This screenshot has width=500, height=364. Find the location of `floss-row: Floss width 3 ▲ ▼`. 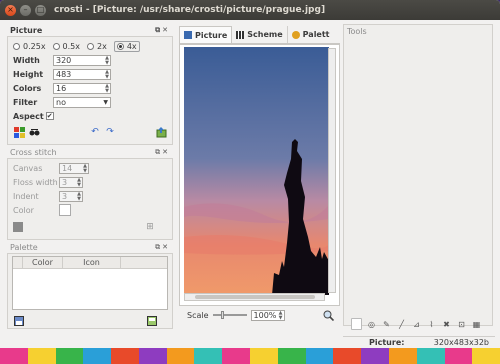

floss-row: Floss width 3 ▲ ▼ is located at coordinates (90, 182).